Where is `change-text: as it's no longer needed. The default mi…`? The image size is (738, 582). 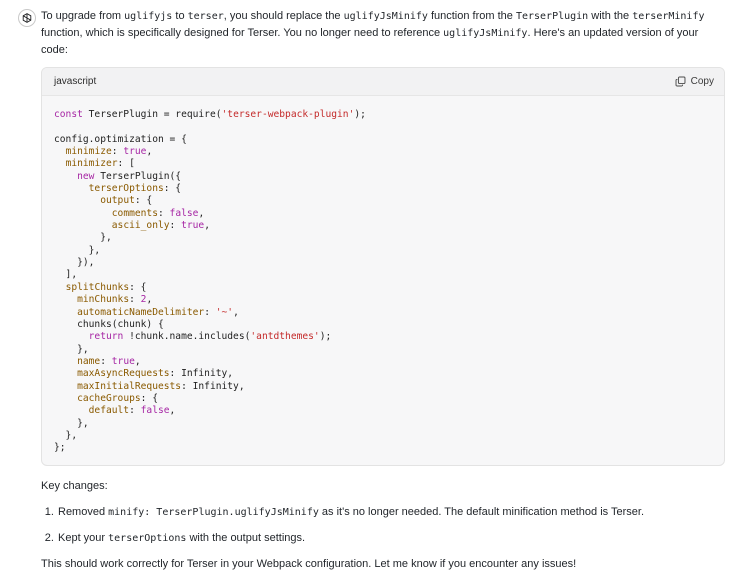
change-text: as it's no longer needed. The default mi… is located at coordinates (481, 511).